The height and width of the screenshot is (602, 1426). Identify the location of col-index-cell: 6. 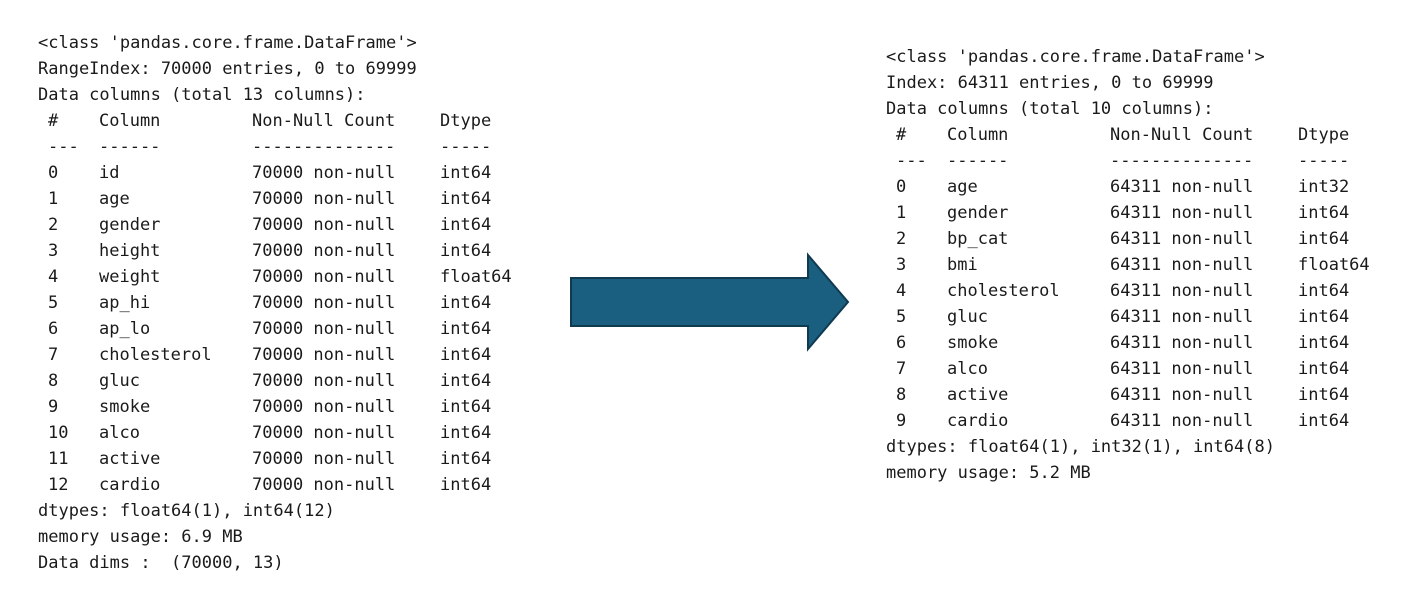
(53, 329).